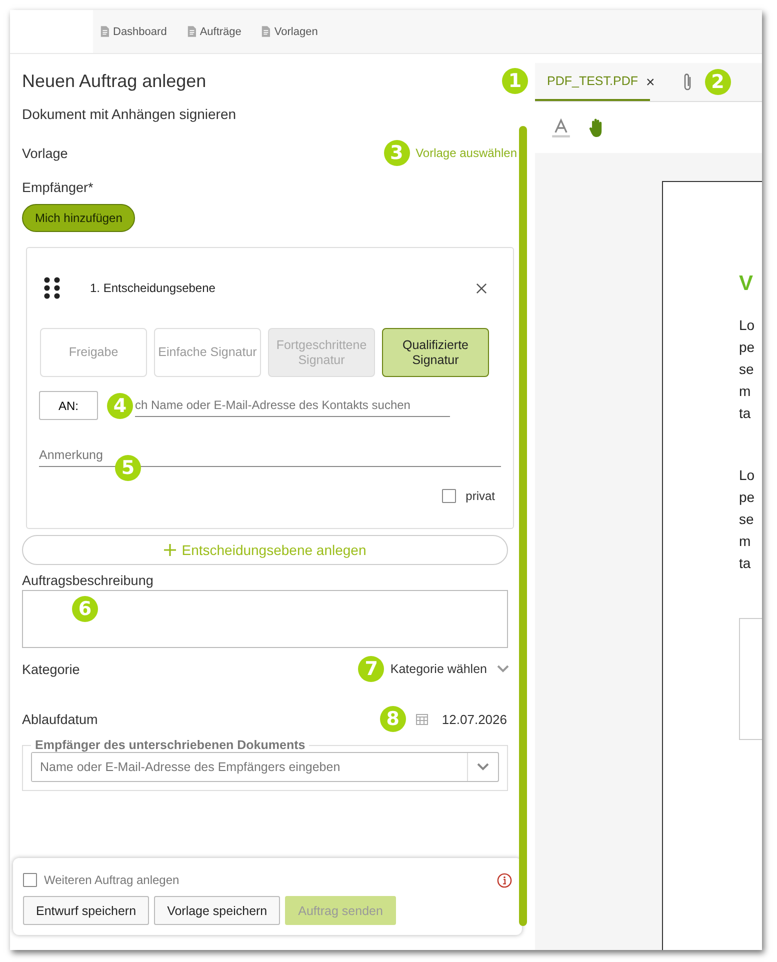  What do you see at coordinates (68, 405) in the screenshot?
I see `to-button: AN:` at bounding box center [68, 405].